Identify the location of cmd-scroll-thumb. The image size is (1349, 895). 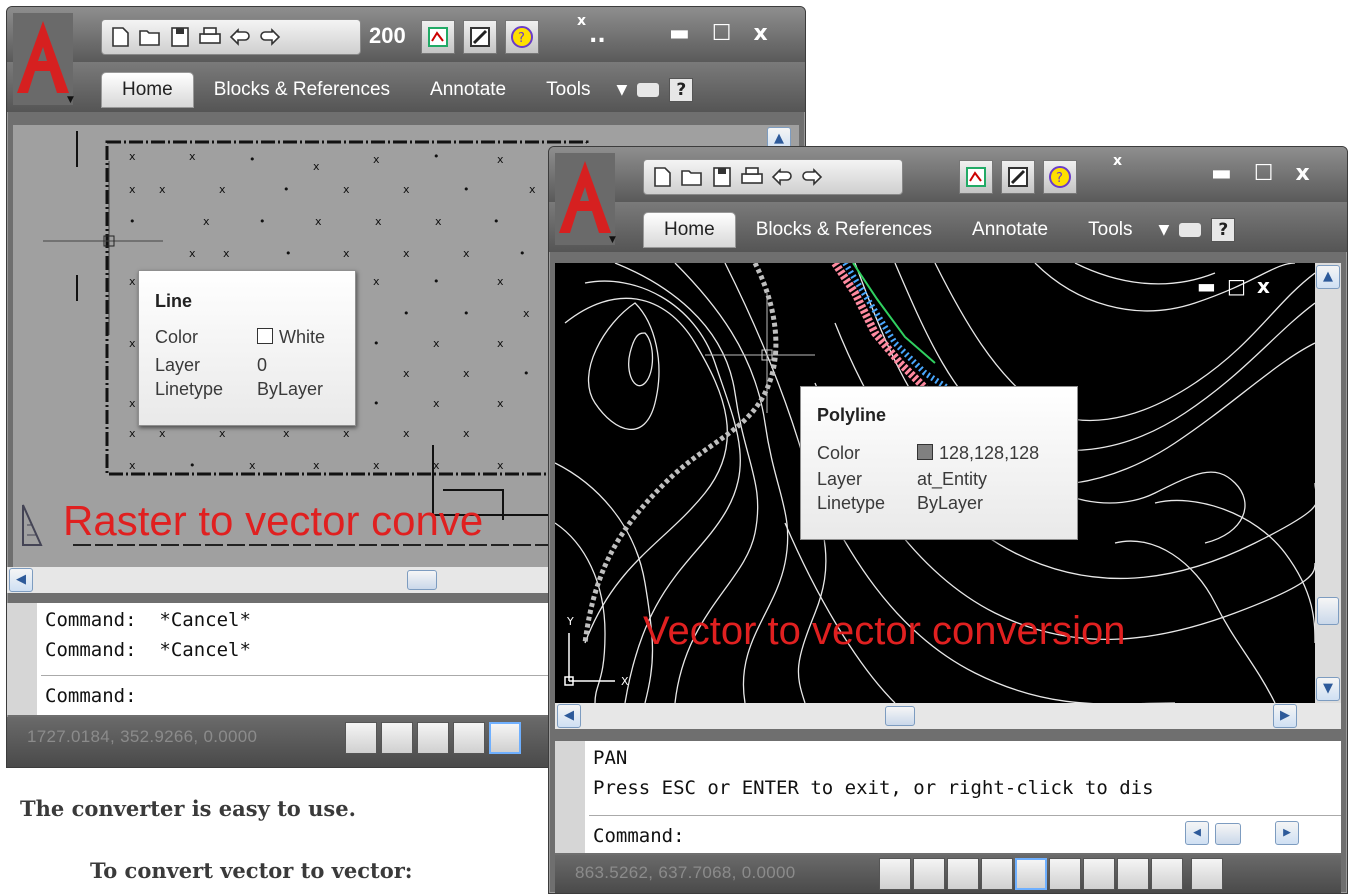
(1228, 834).